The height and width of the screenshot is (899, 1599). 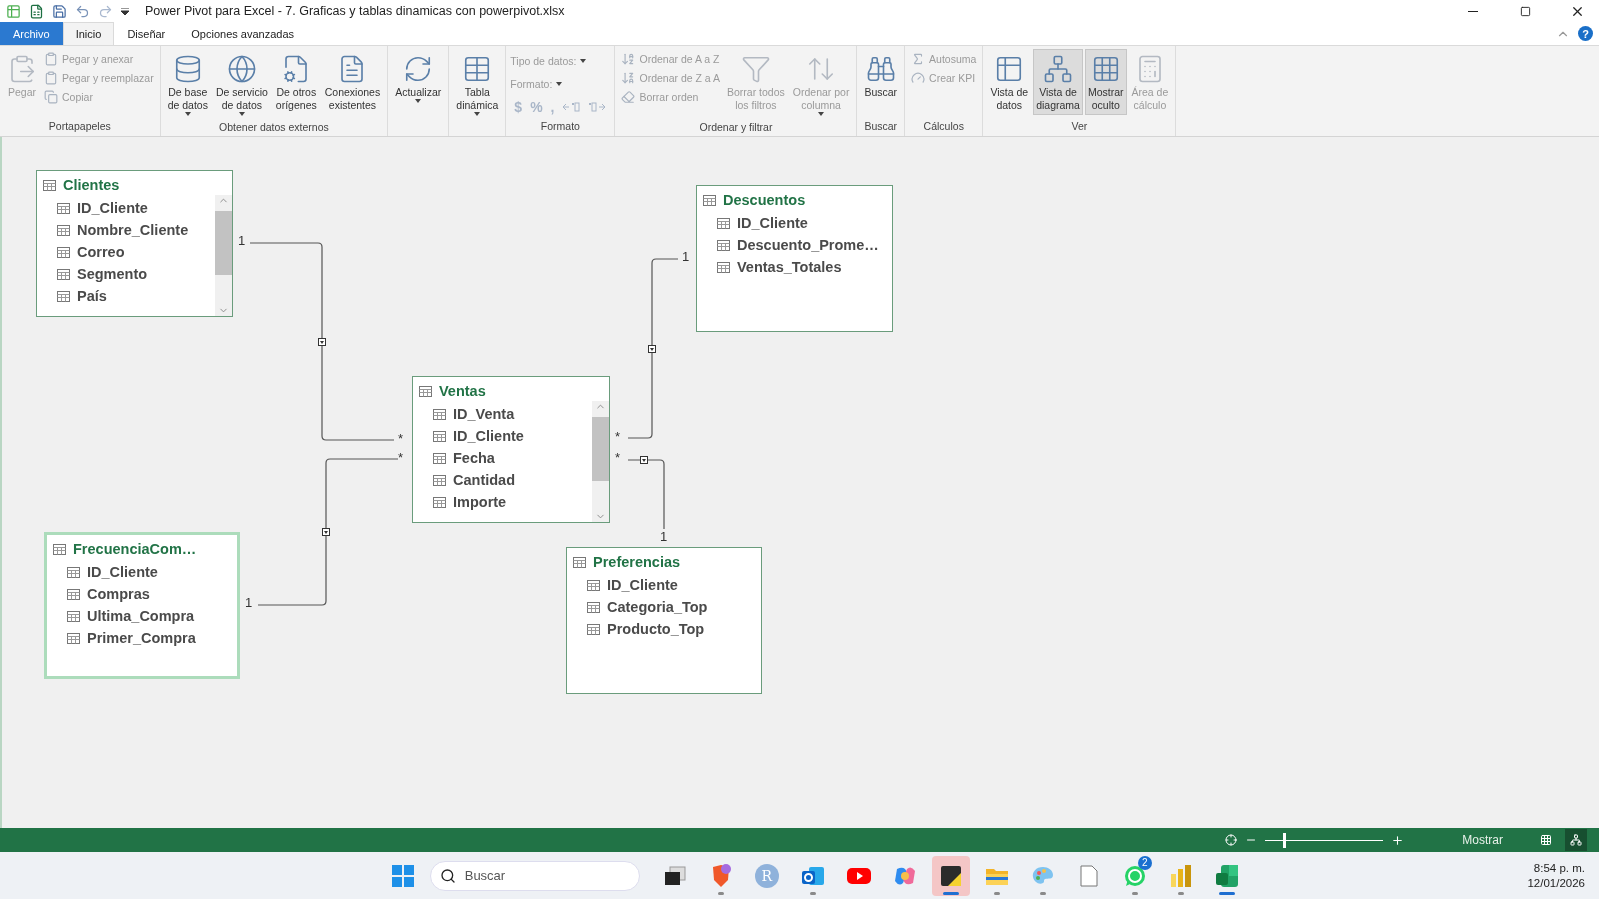 I want to click on window-title: Power Pivot para Excel - 7. Graficas y tablas dinamicas con powerpivot.xlsx, so click(x=355, y=11).